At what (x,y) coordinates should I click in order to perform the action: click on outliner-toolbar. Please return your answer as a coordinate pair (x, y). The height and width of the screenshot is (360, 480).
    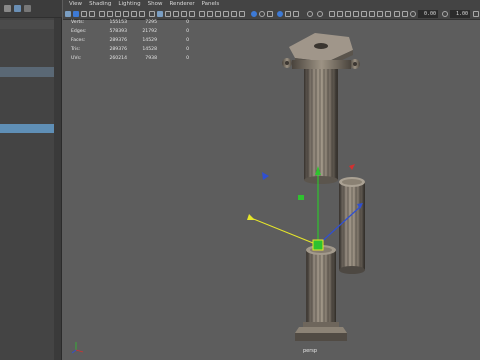
    Looking at the image, I should click on (31, 9).